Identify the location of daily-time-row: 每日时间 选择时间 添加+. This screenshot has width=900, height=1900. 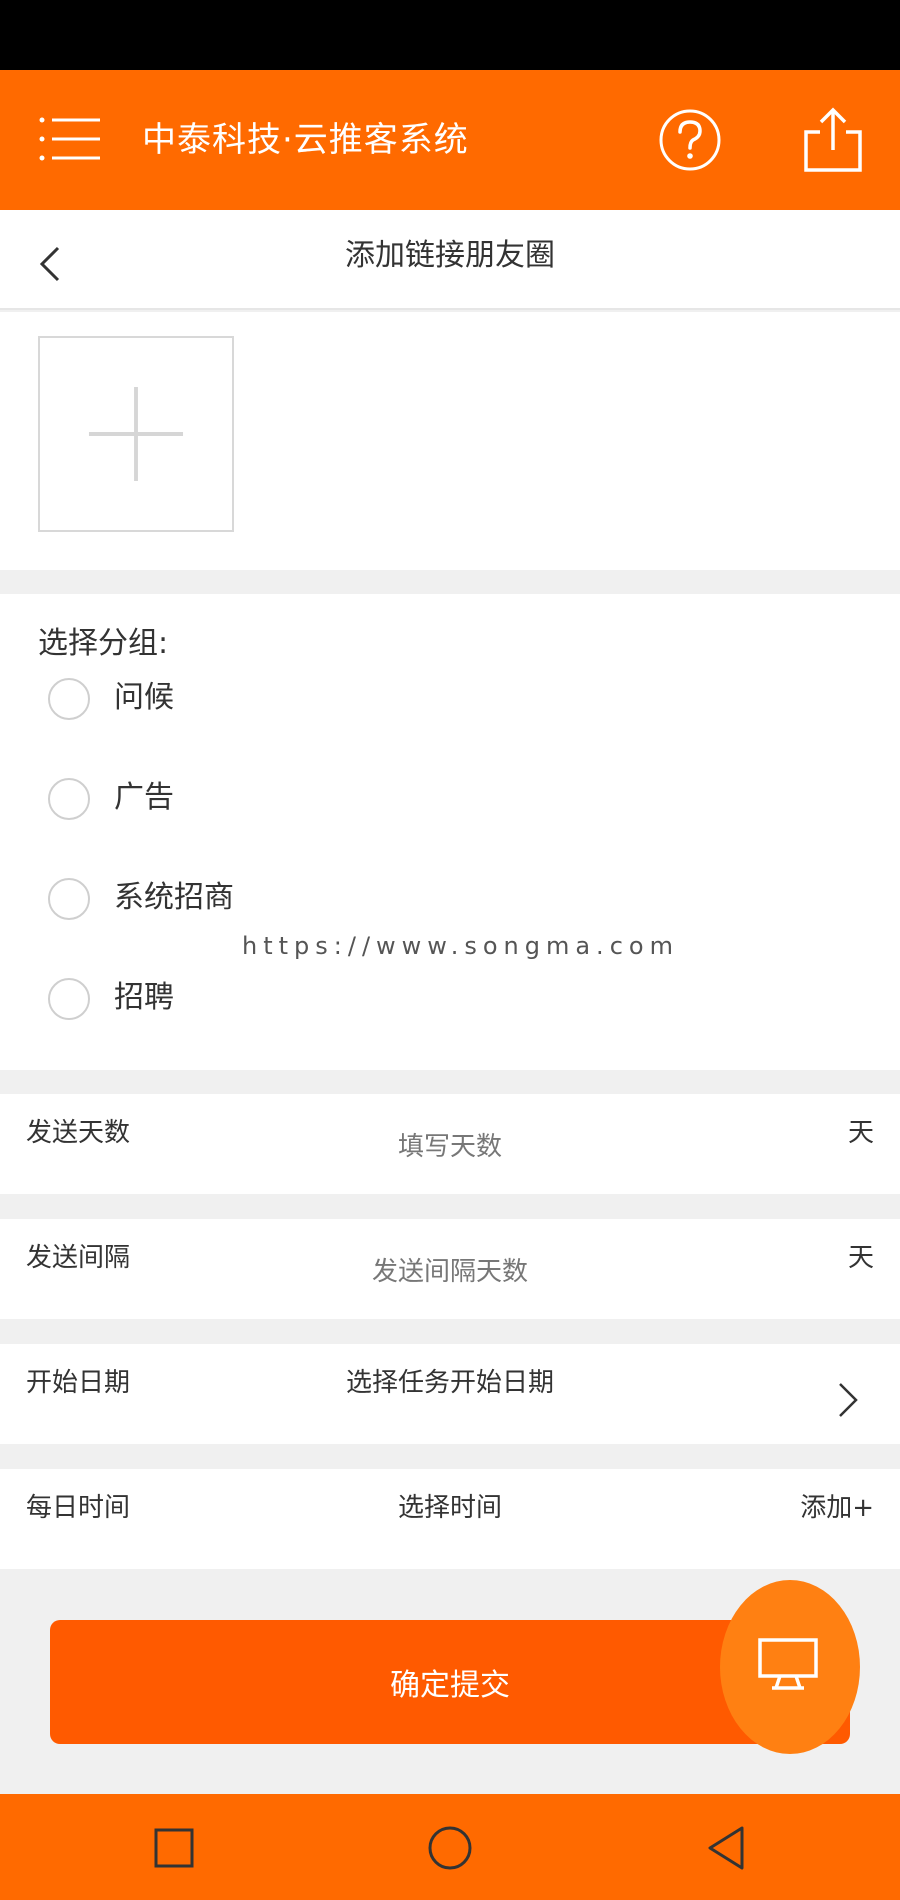
(450, 1519).